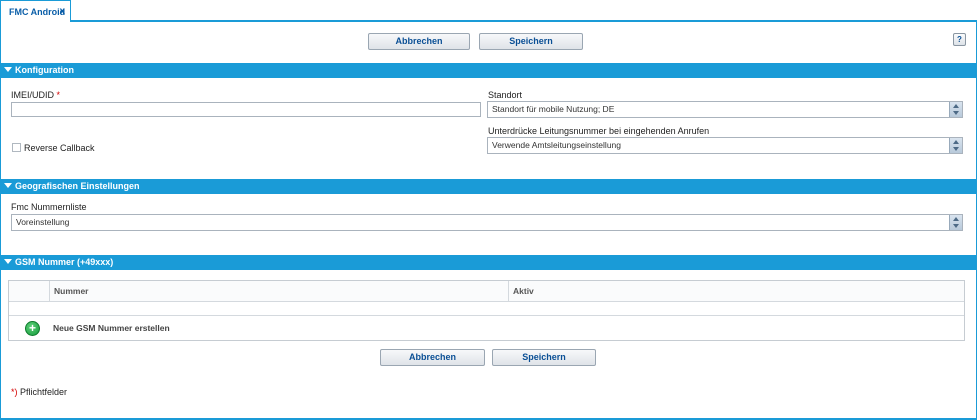  What do you see at coordinates (531, 41) in the screenshot?
I see `save-button-top: Speichern` at bounding box center [531, 41].